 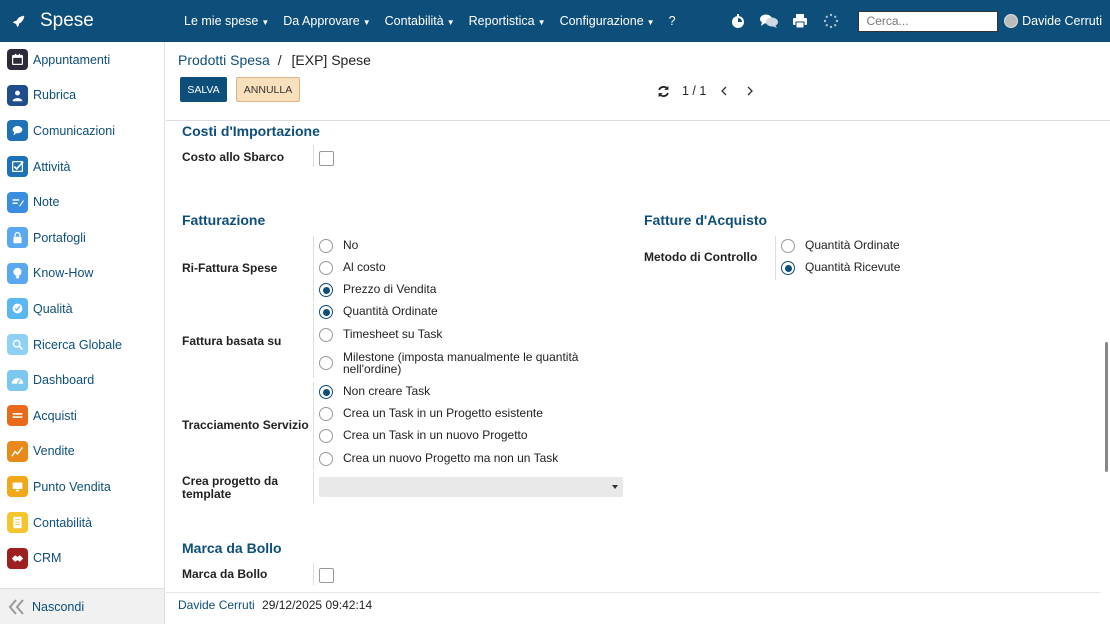 I want to click on radio-label: Quantità Ricevute, so click(x=853, y=267).